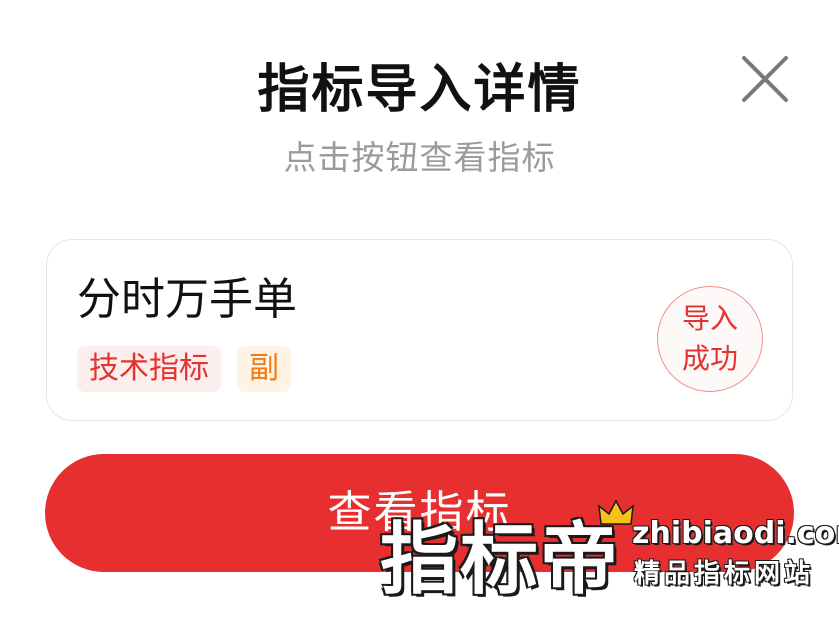  Describe the element at coordinates (709, 318) in the screenshot. I see `stamp-line-1: 导入` at that location.